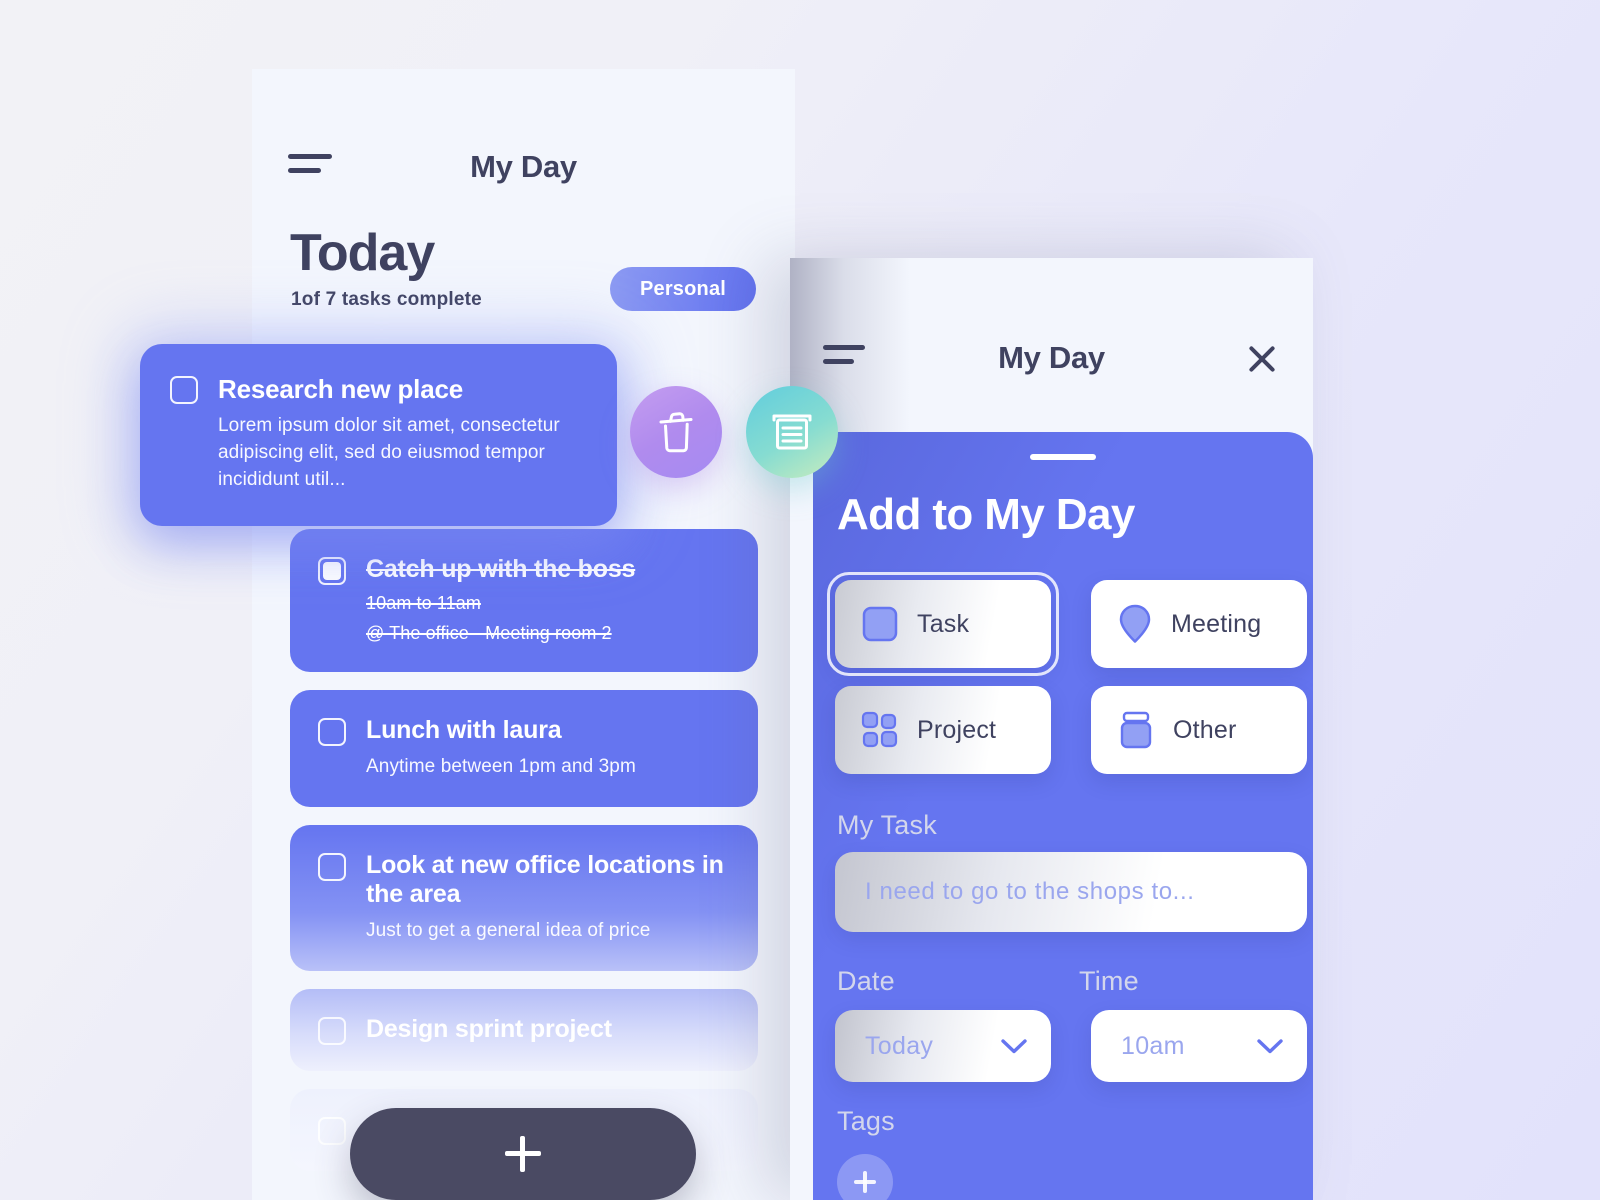  What do you see at coordinates (501, 569) in the screenshot?
I see `task-title: Catch up with the boss` at bounding box center [501, 569].